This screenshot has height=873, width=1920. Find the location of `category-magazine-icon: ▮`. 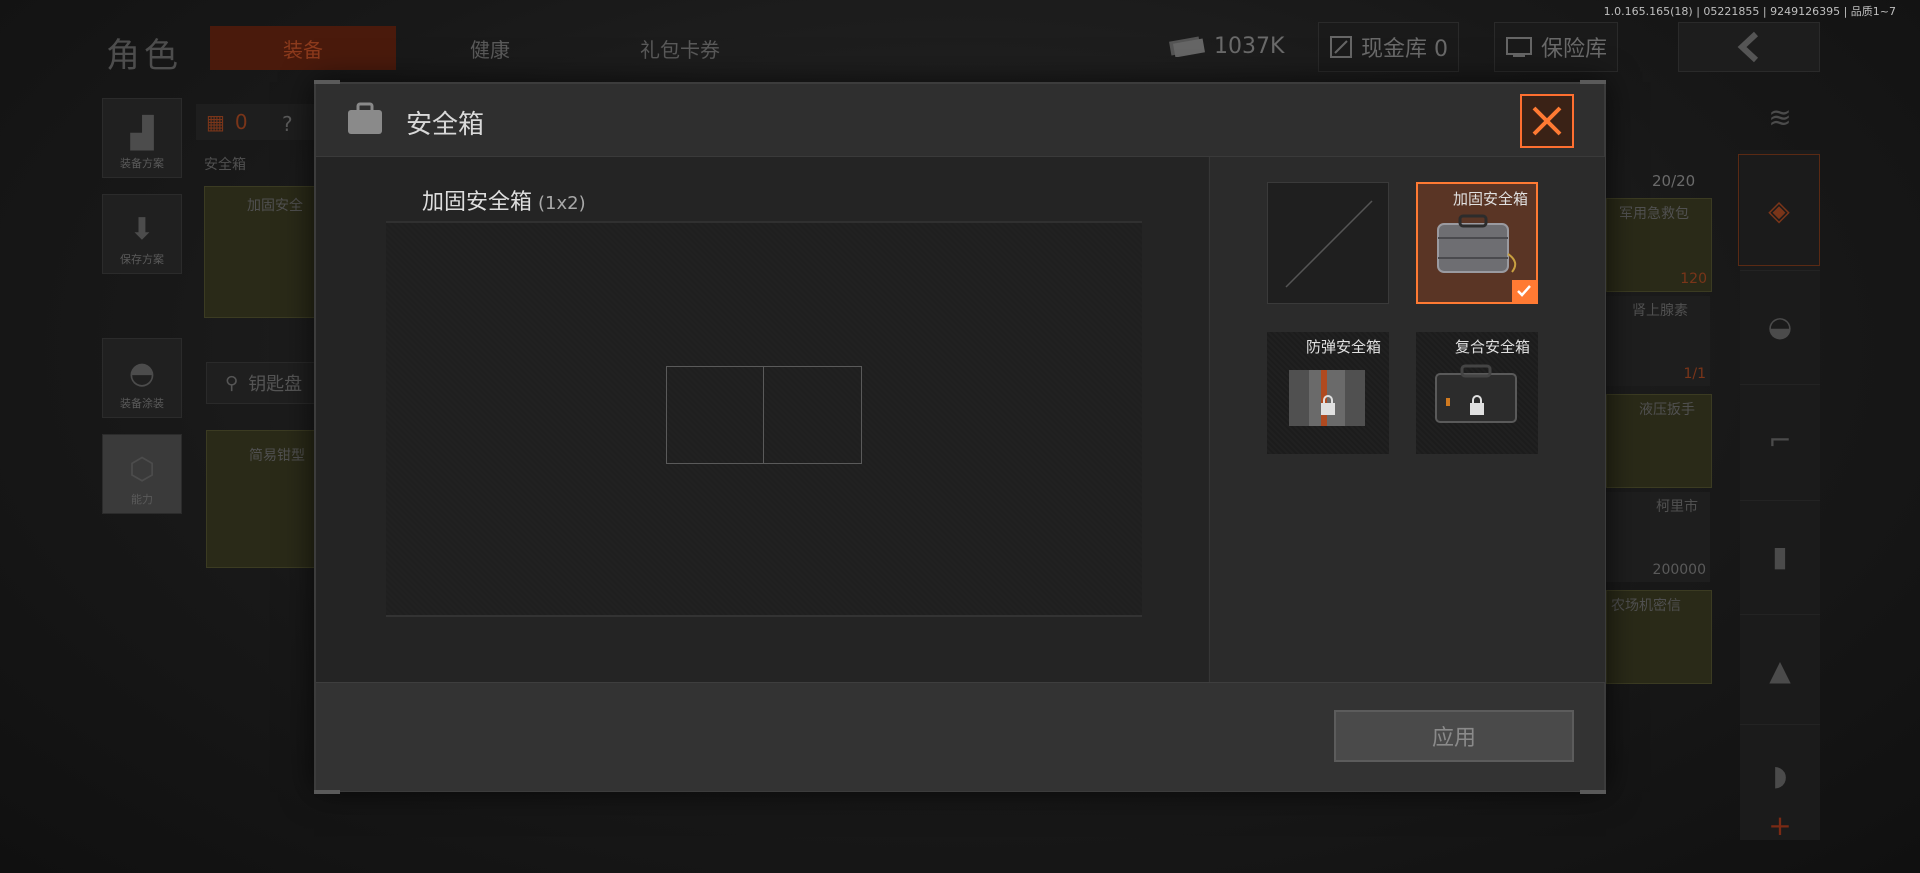

category-magazine-icon: ▮ is located at coordinates (1780, 555).